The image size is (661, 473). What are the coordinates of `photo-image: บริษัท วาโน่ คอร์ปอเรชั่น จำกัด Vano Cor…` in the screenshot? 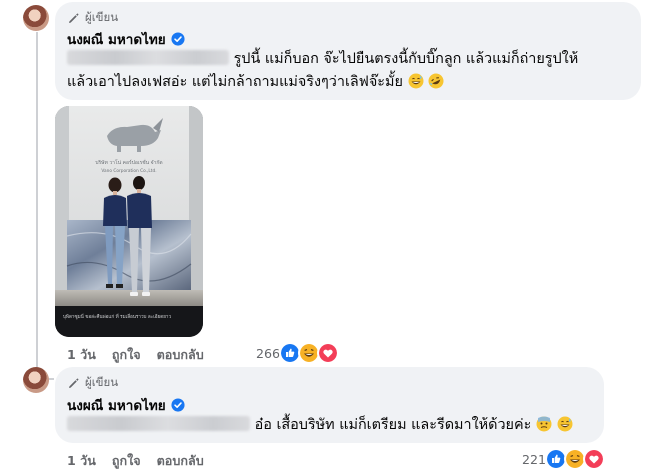 It's located at (129, 221).